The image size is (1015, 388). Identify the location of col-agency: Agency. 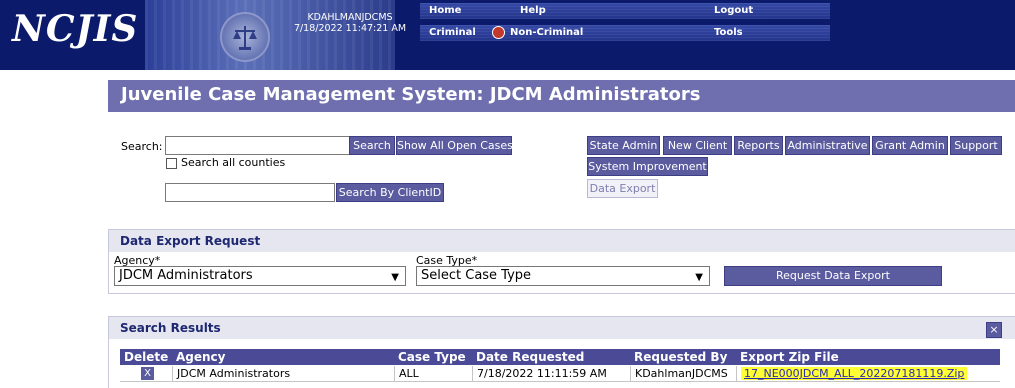
(283, 357).